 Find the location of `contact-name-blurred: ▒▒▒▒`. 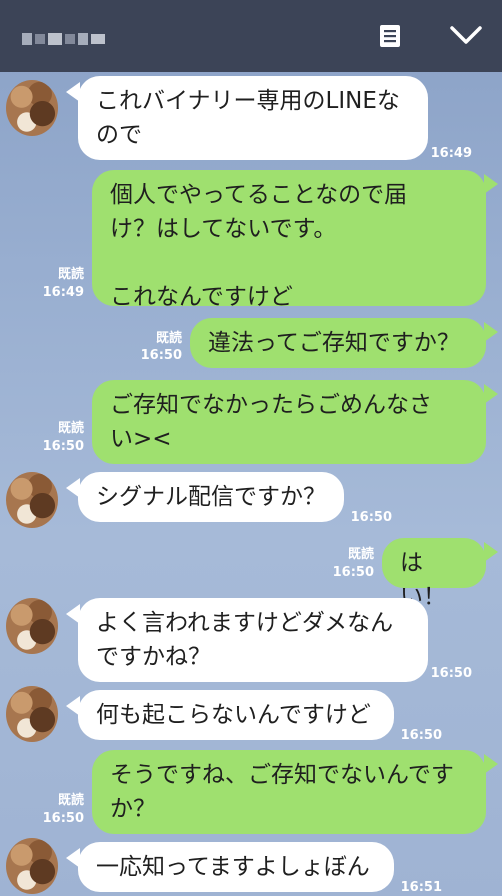

contact-name-blurred: ▒▒▒▒ is located at coordinates (63, 39).